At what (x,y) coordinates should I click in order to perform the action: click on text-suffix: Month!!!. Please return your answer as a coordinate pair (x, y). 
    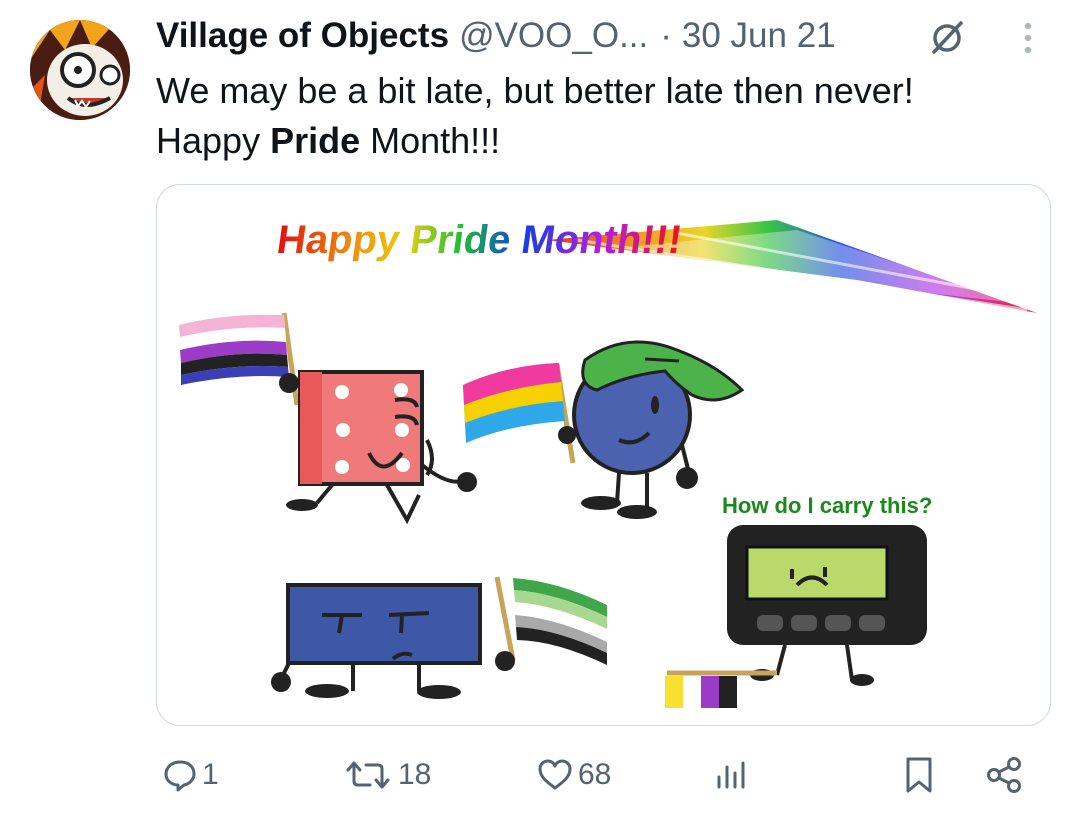
    Looking at the image, I should click on (430, 140).